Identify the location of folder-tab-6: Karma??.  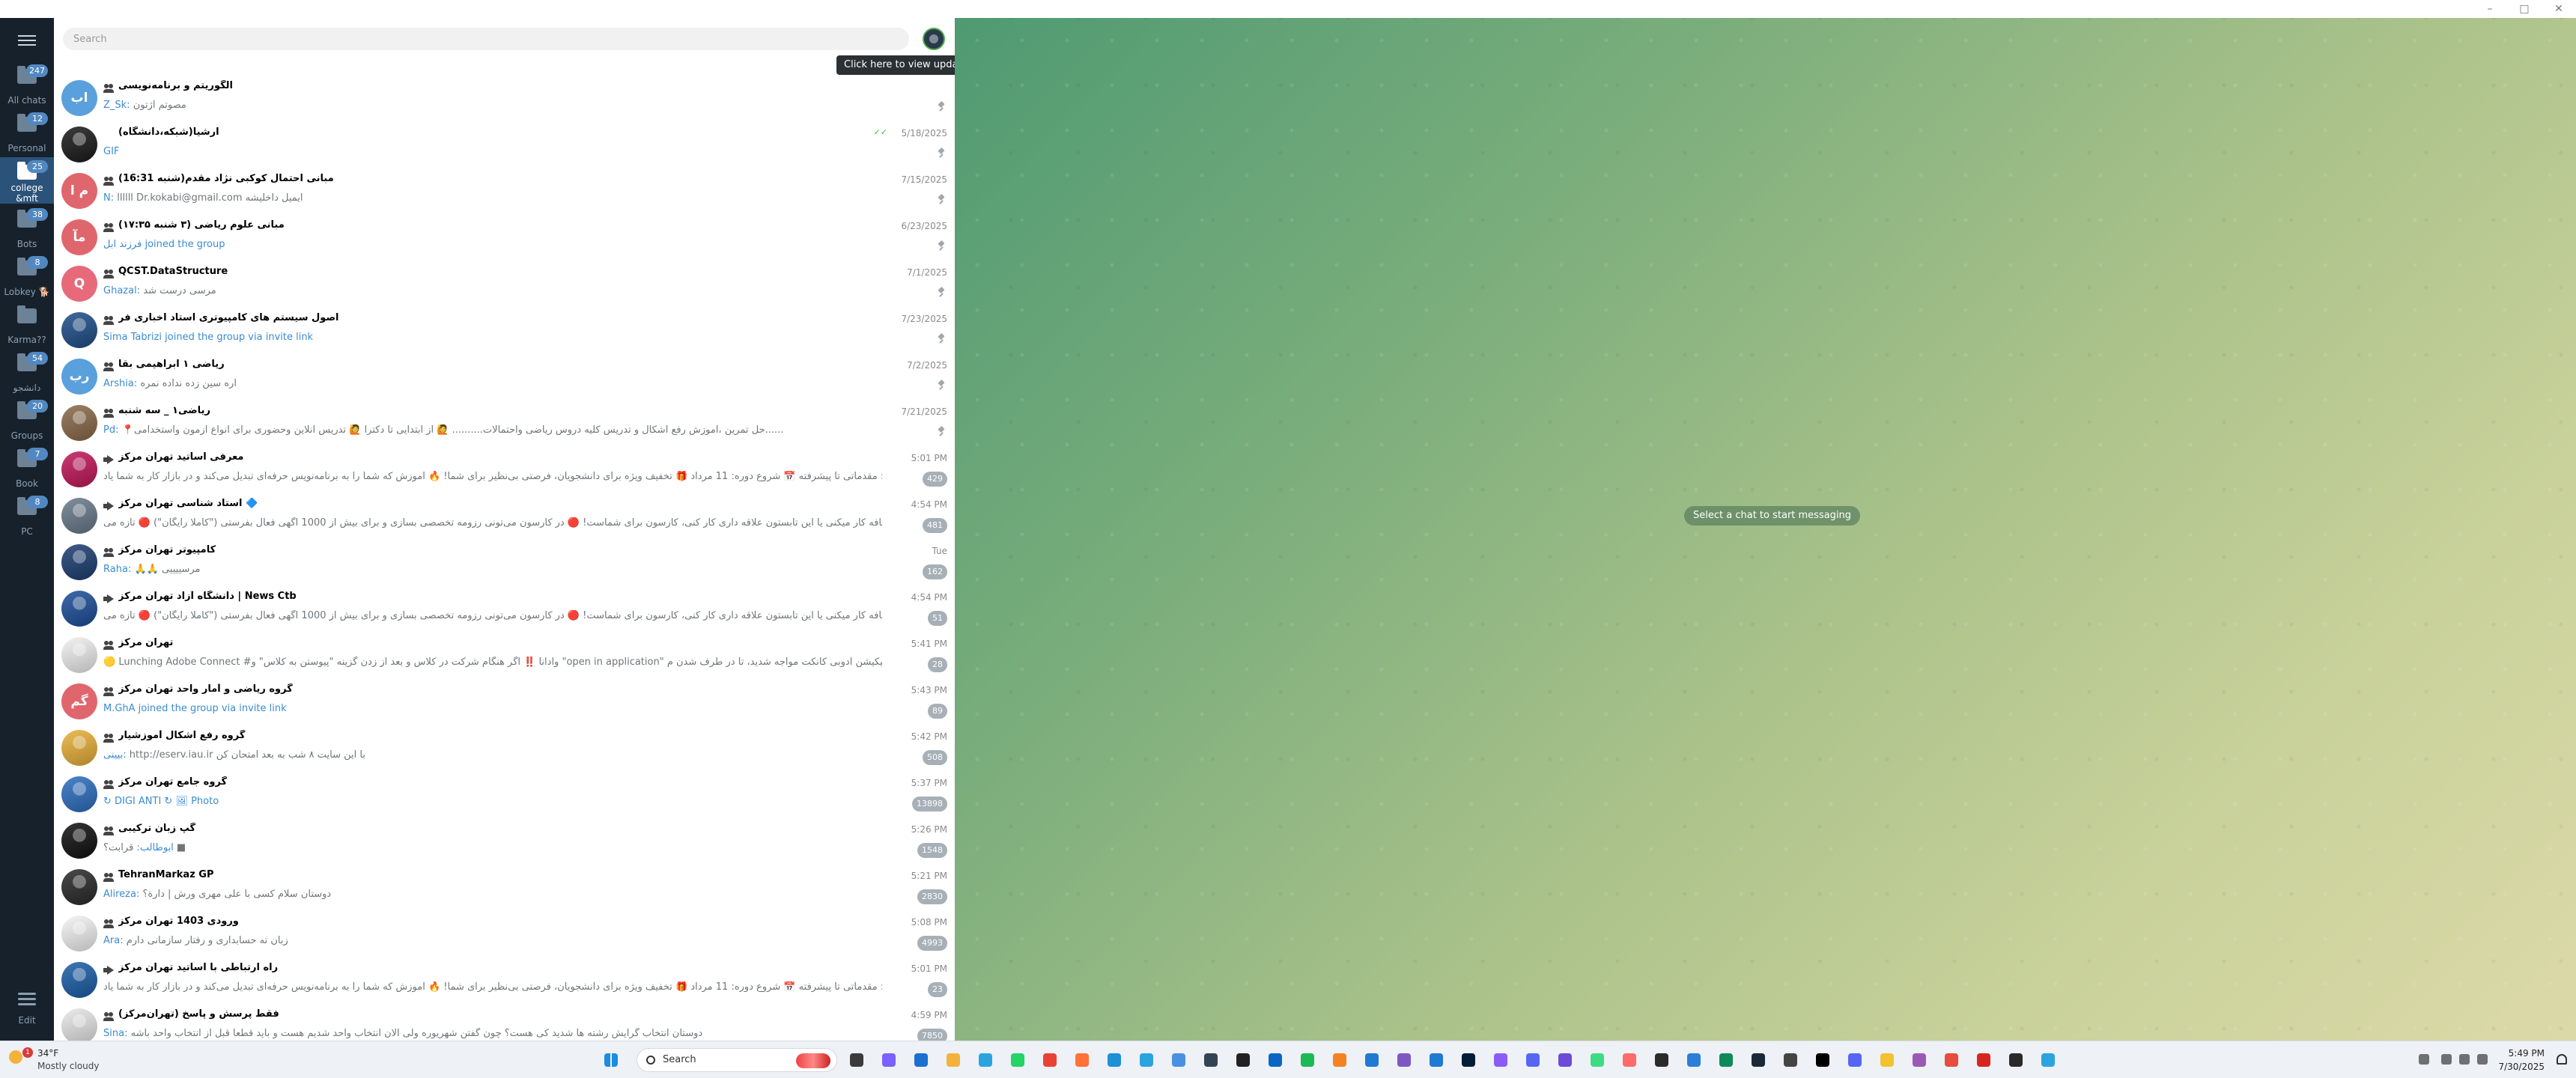
(27, 324).